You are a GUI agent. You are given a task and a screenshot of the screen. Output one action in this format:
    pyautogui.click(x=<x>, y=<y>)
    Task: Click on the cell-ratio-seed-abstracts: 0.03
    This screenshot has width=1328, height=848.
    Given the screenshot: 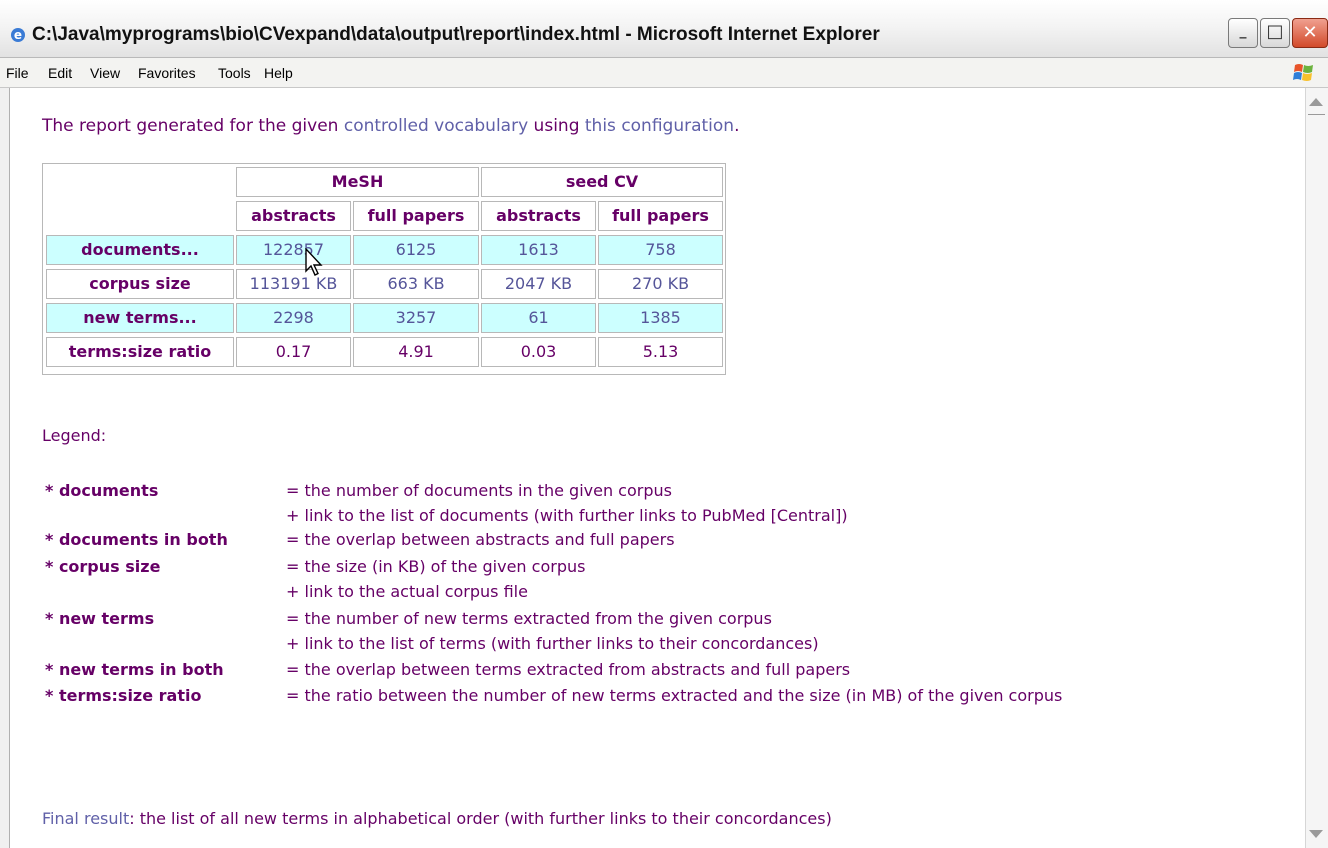 What is the action you would take?
    pyautogui.click(x=538, y=352)
    